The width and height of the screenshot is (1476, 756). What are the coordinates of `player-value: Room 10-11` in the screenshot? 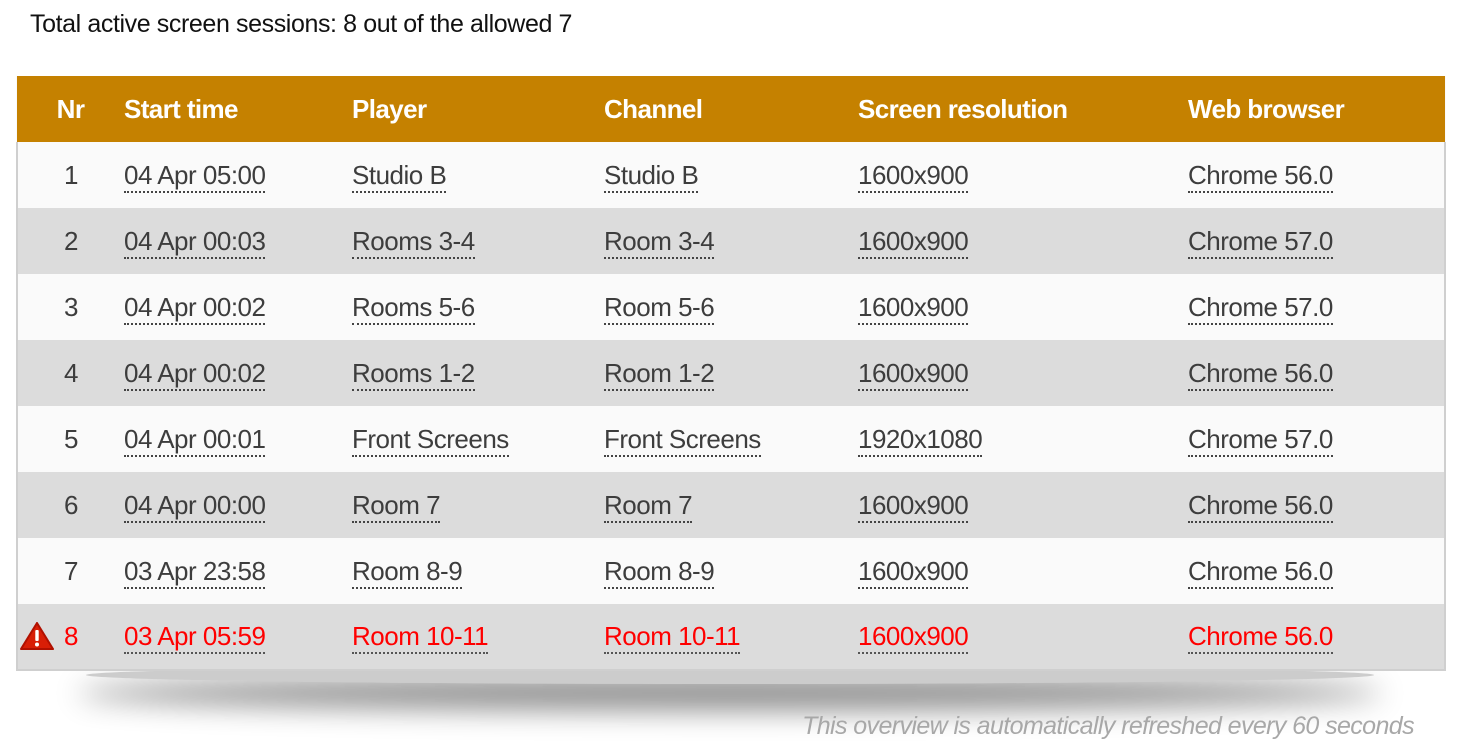 It's located at (420, 637).